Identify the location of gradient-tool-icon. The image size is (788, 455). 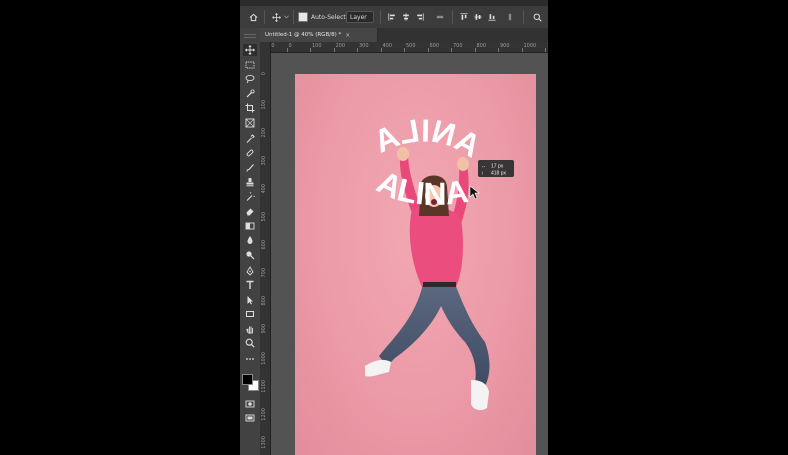
(250, 226).